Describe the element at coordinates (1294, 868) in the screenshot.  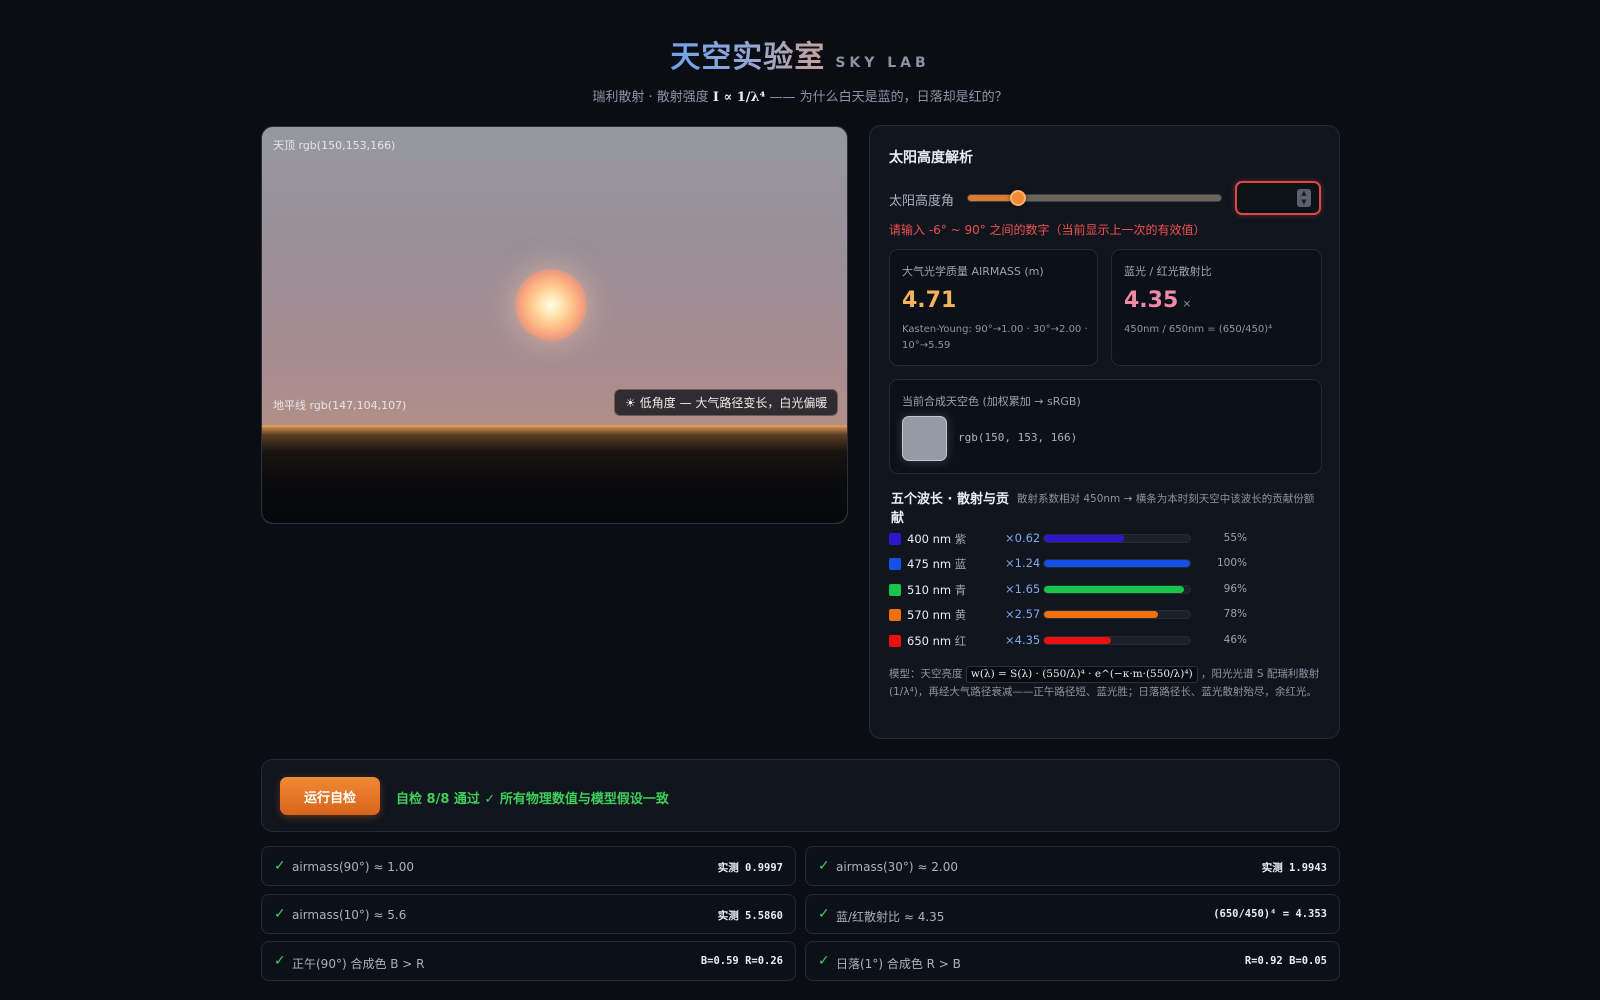
I see `check-value: 实测 1.9943` at that location.